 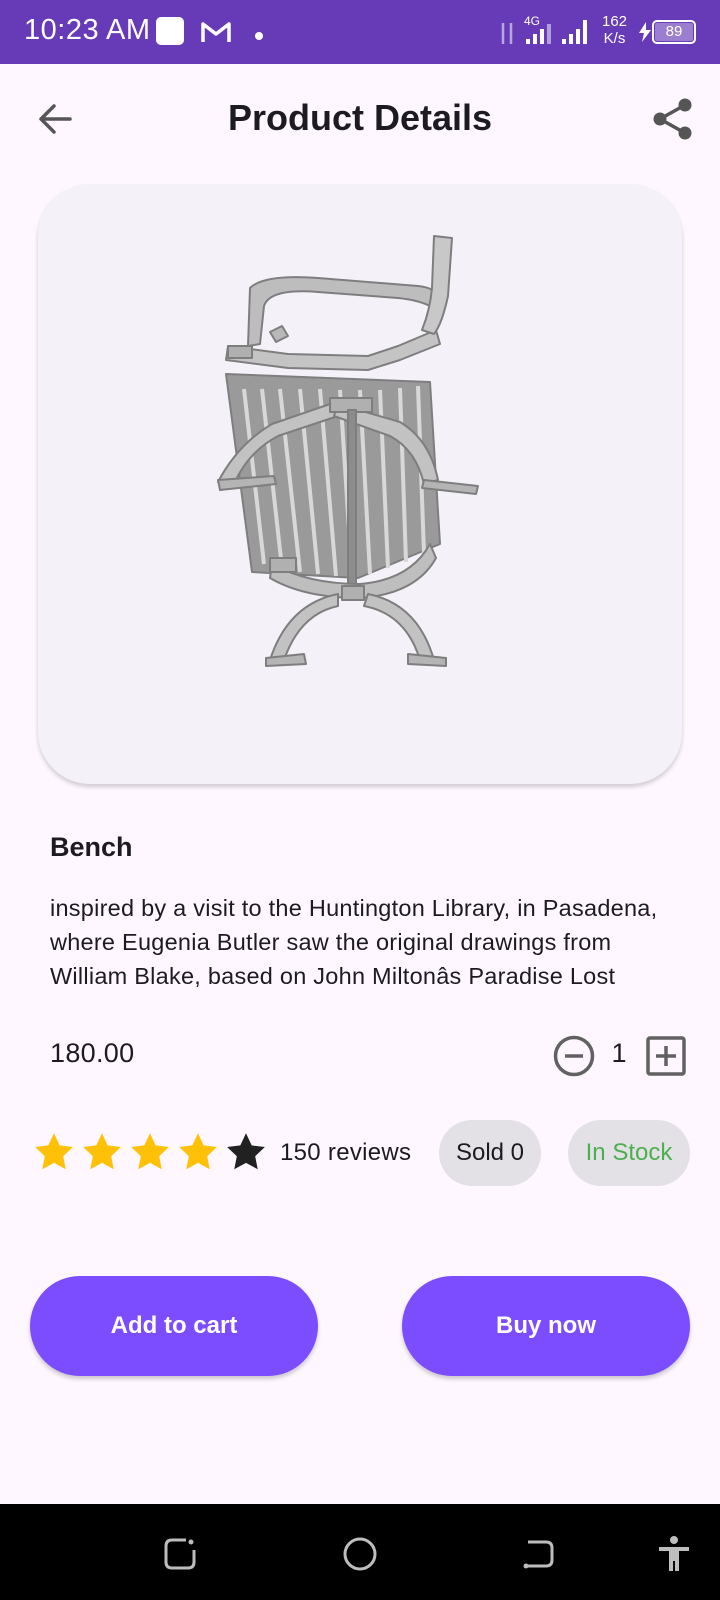 What do you see at coordinates (507, 35) in the screenshot?
I see `data-arrows-icon` at bounding box center [507, 35].